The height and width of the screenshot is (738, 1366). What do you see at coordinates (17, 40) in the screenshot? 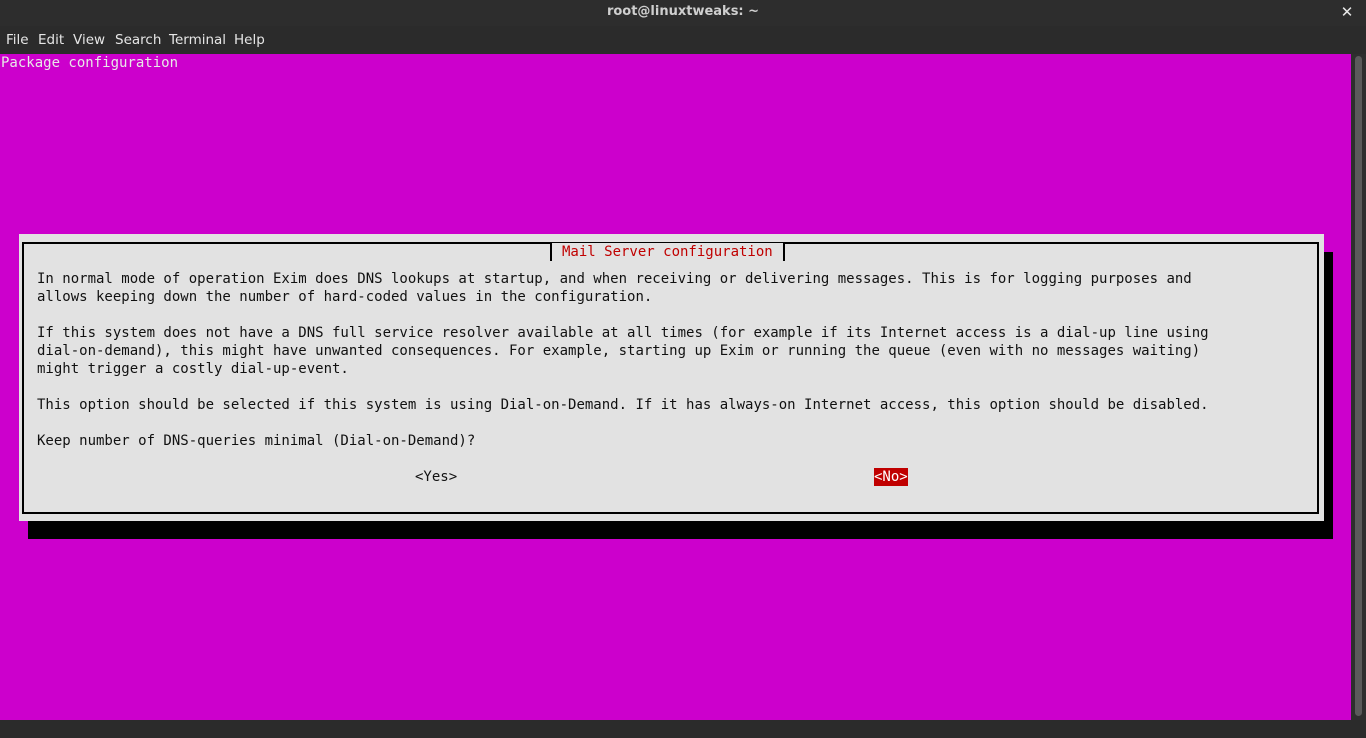
I see `menu-file: File` at bounding box center [17, 40].